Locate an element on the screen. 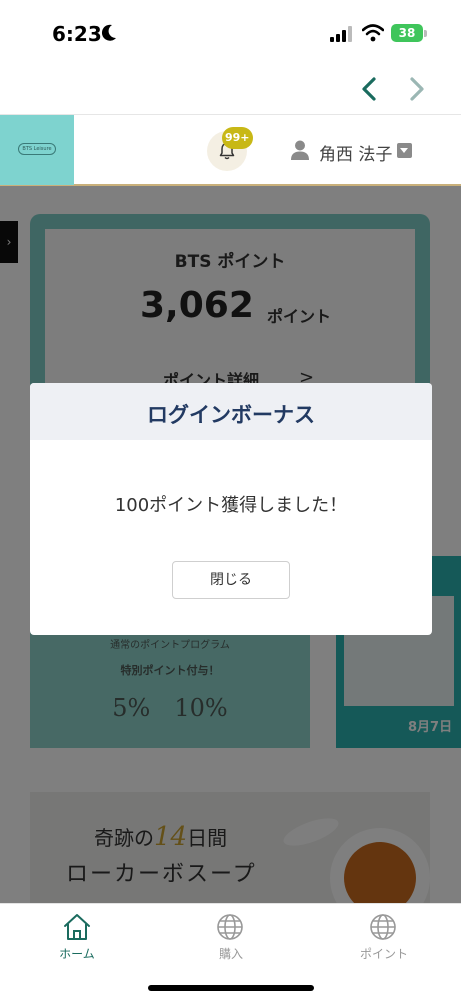  moon-icon is located at coordinates (108, 32).